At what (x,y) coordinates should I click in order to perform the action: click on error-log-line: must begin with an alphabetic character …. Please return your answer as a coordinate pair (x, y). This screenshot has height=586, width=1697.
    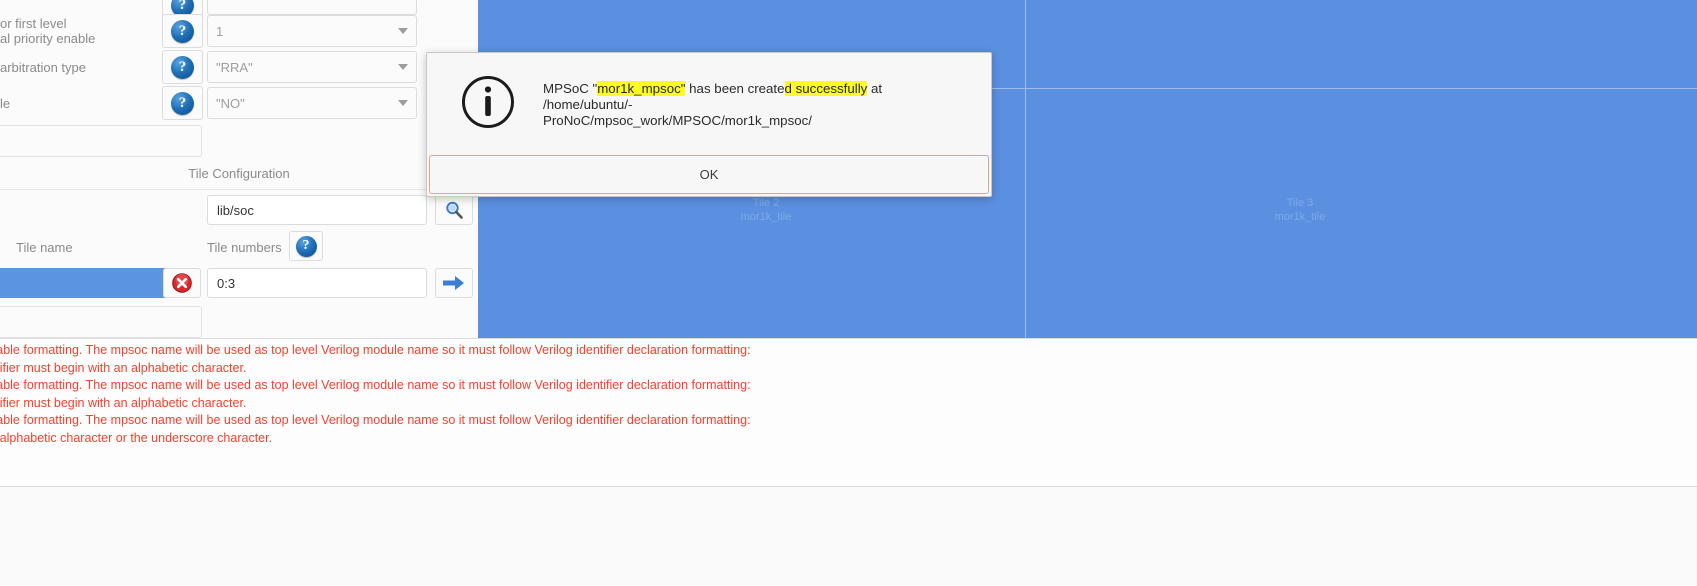
    Looking at the image, I should click on (136, 437).